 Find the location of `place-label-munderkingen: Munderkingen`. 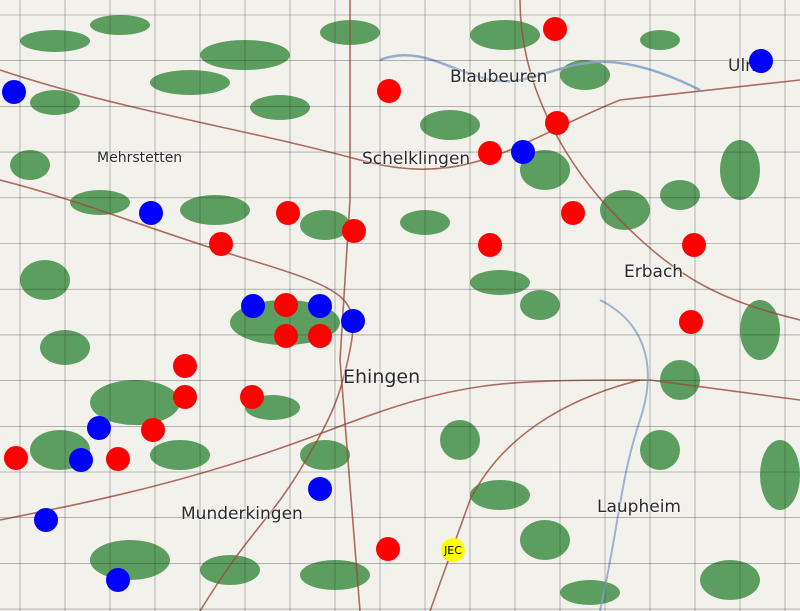

place-label-munderkingen: Munderkingen is located at coordinates (242, 514).